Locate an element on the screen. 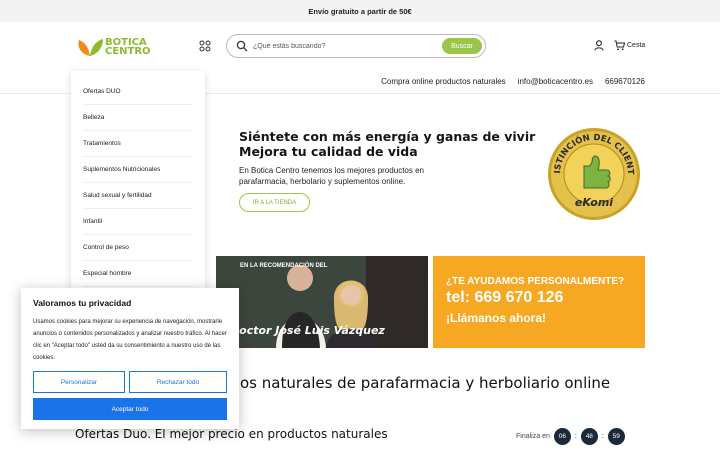 This screenshot has height=450, width=720. countdown-hours: 06 is located at coordinates (562, 436).